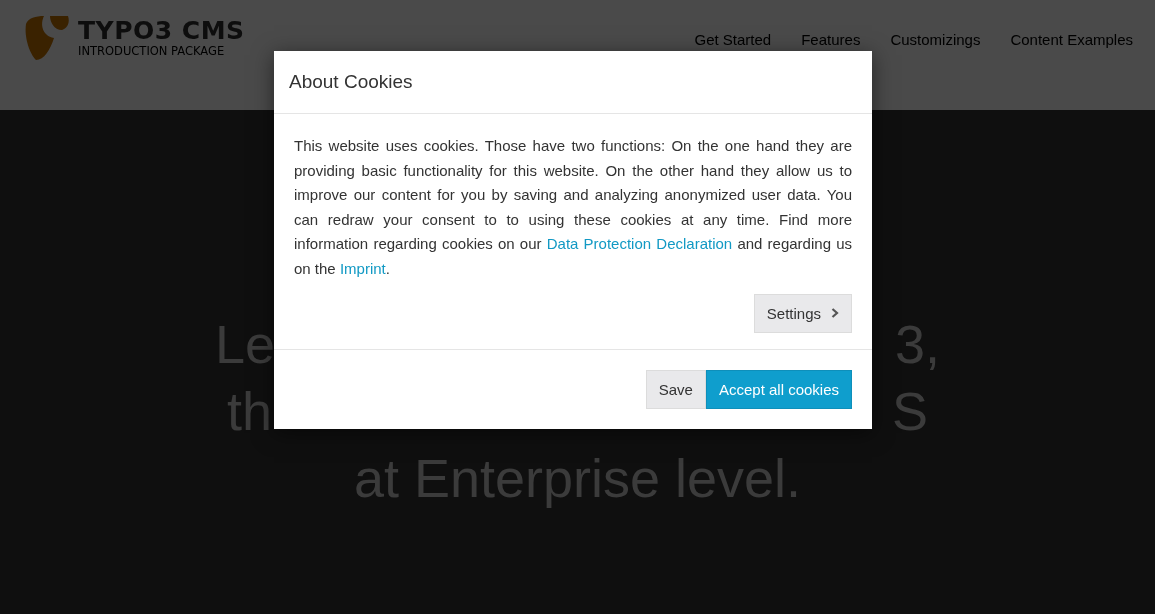 The width and height of the screenshot is (1155, 614). I want to click on nav-link: Features, so click(831, 39).